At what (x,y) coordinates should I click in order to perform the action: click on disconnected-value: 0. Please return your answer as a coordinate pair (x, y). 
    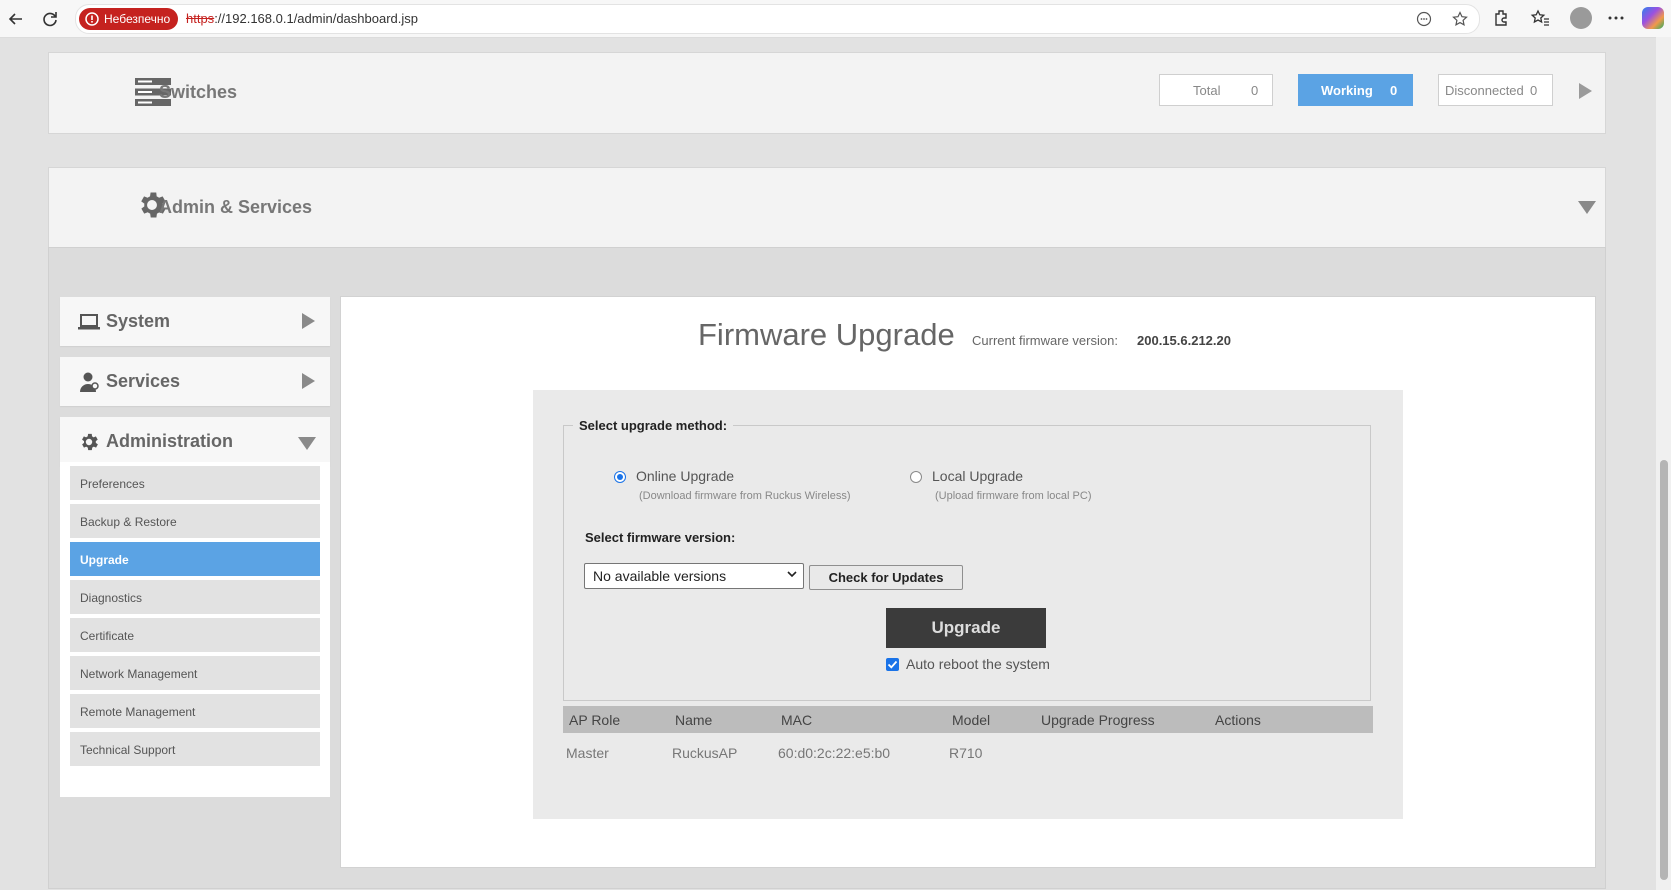
    Looking at the image, I should click on (1534, 90).